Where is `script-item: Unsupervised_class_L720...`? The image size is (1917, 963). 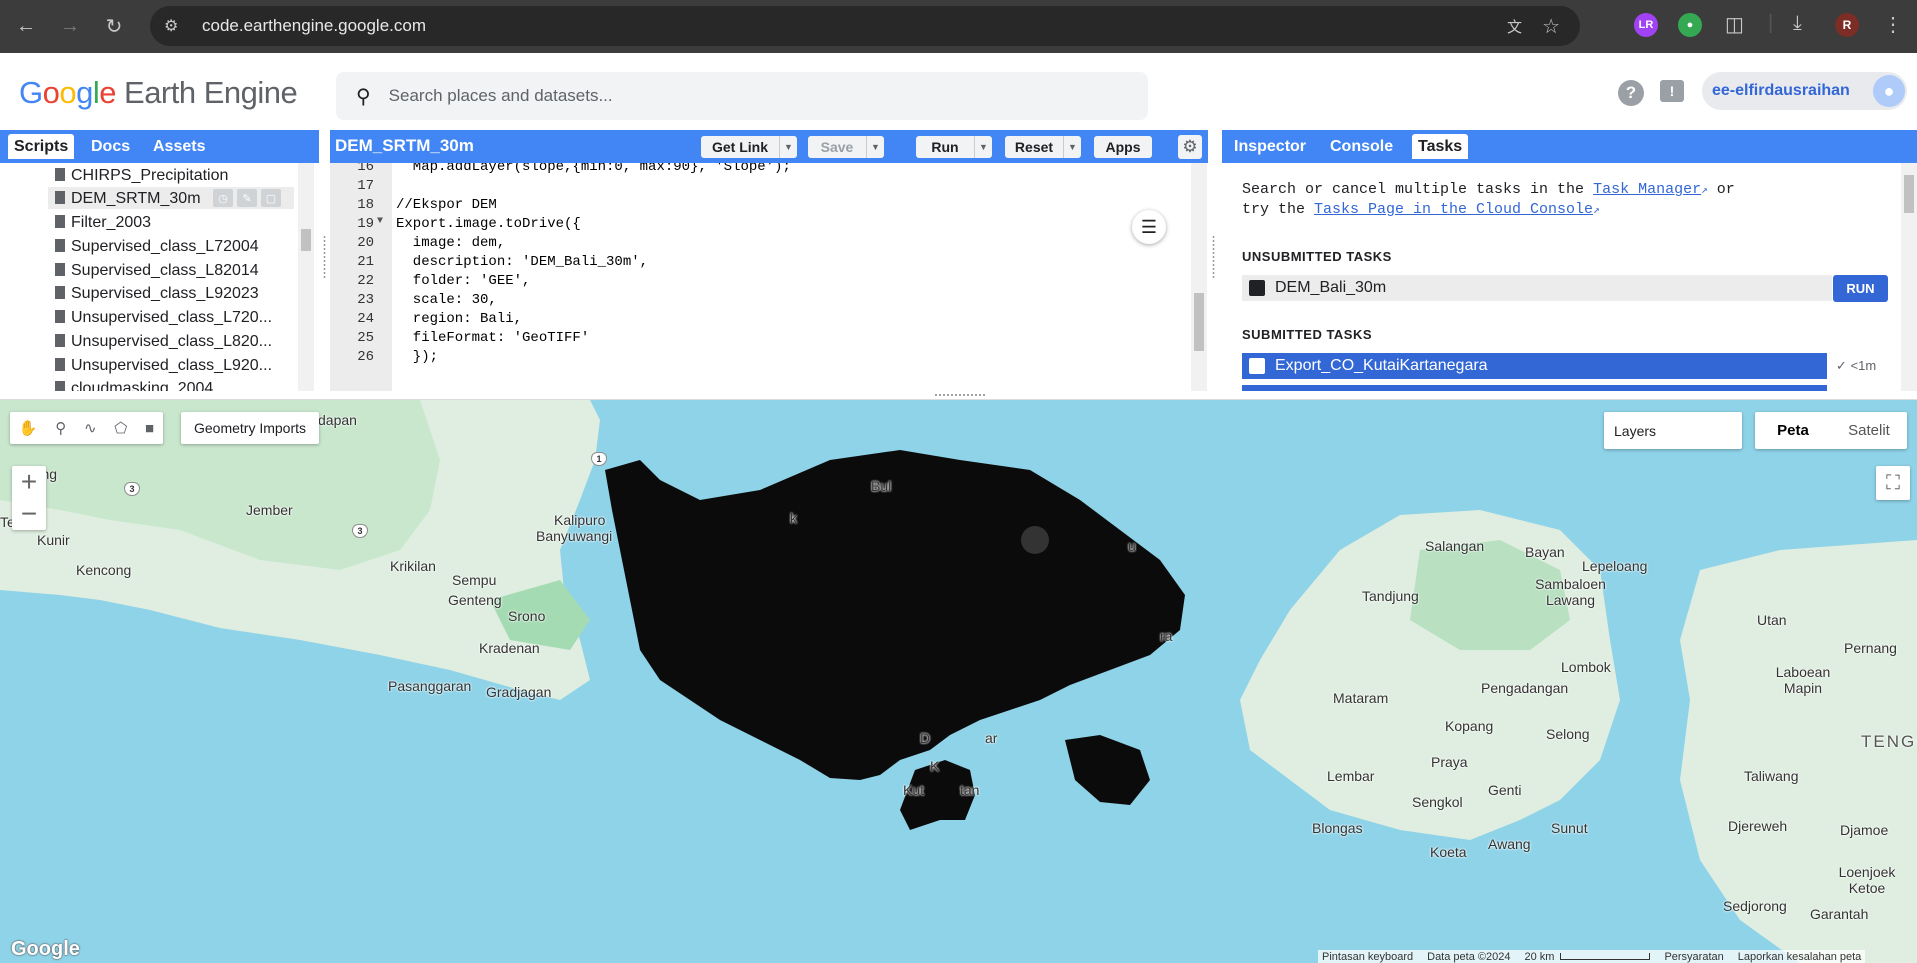 script-item: Unsupervised_class_L720... is located at coordinates (163, 318).